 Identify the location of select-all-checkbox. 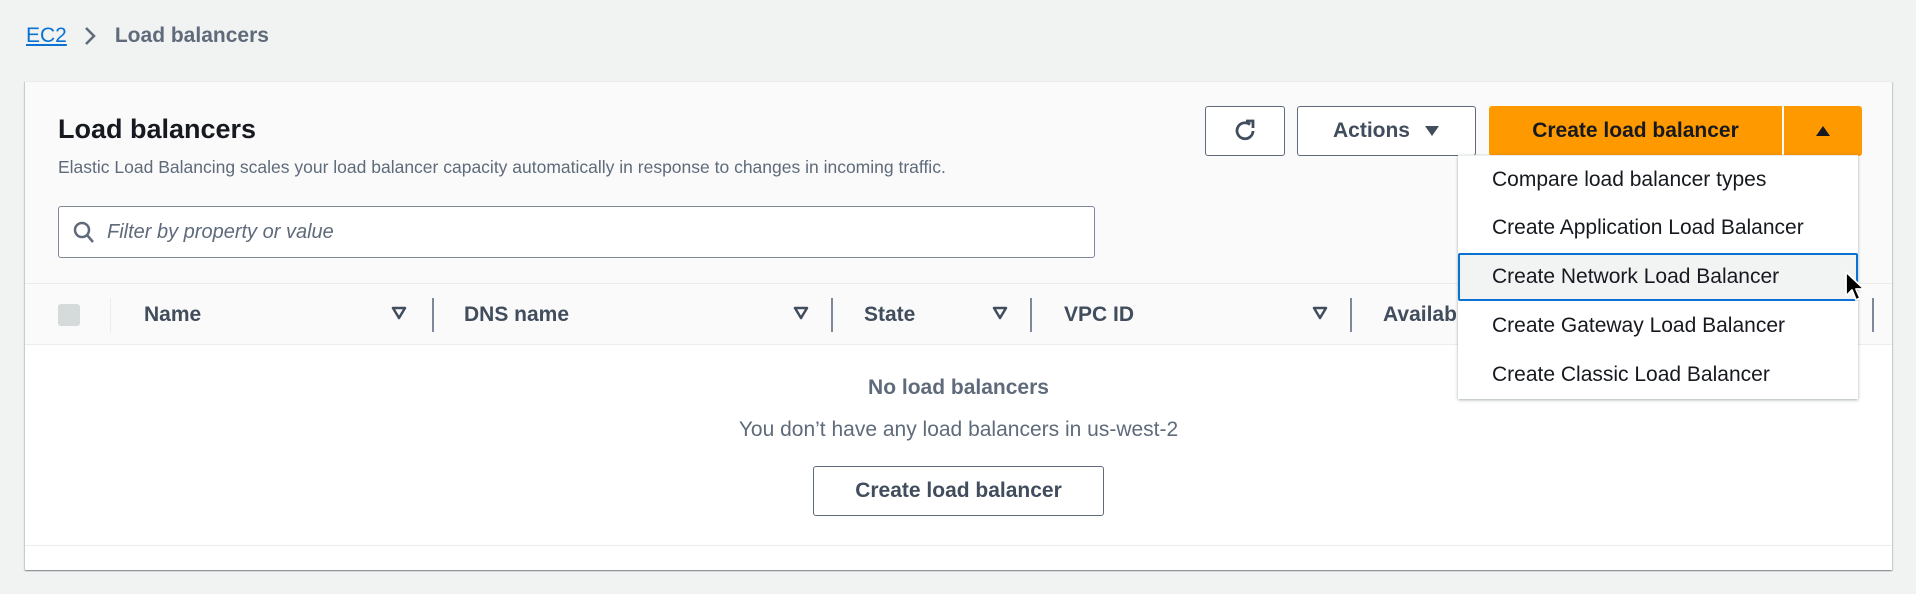
(69, 315).